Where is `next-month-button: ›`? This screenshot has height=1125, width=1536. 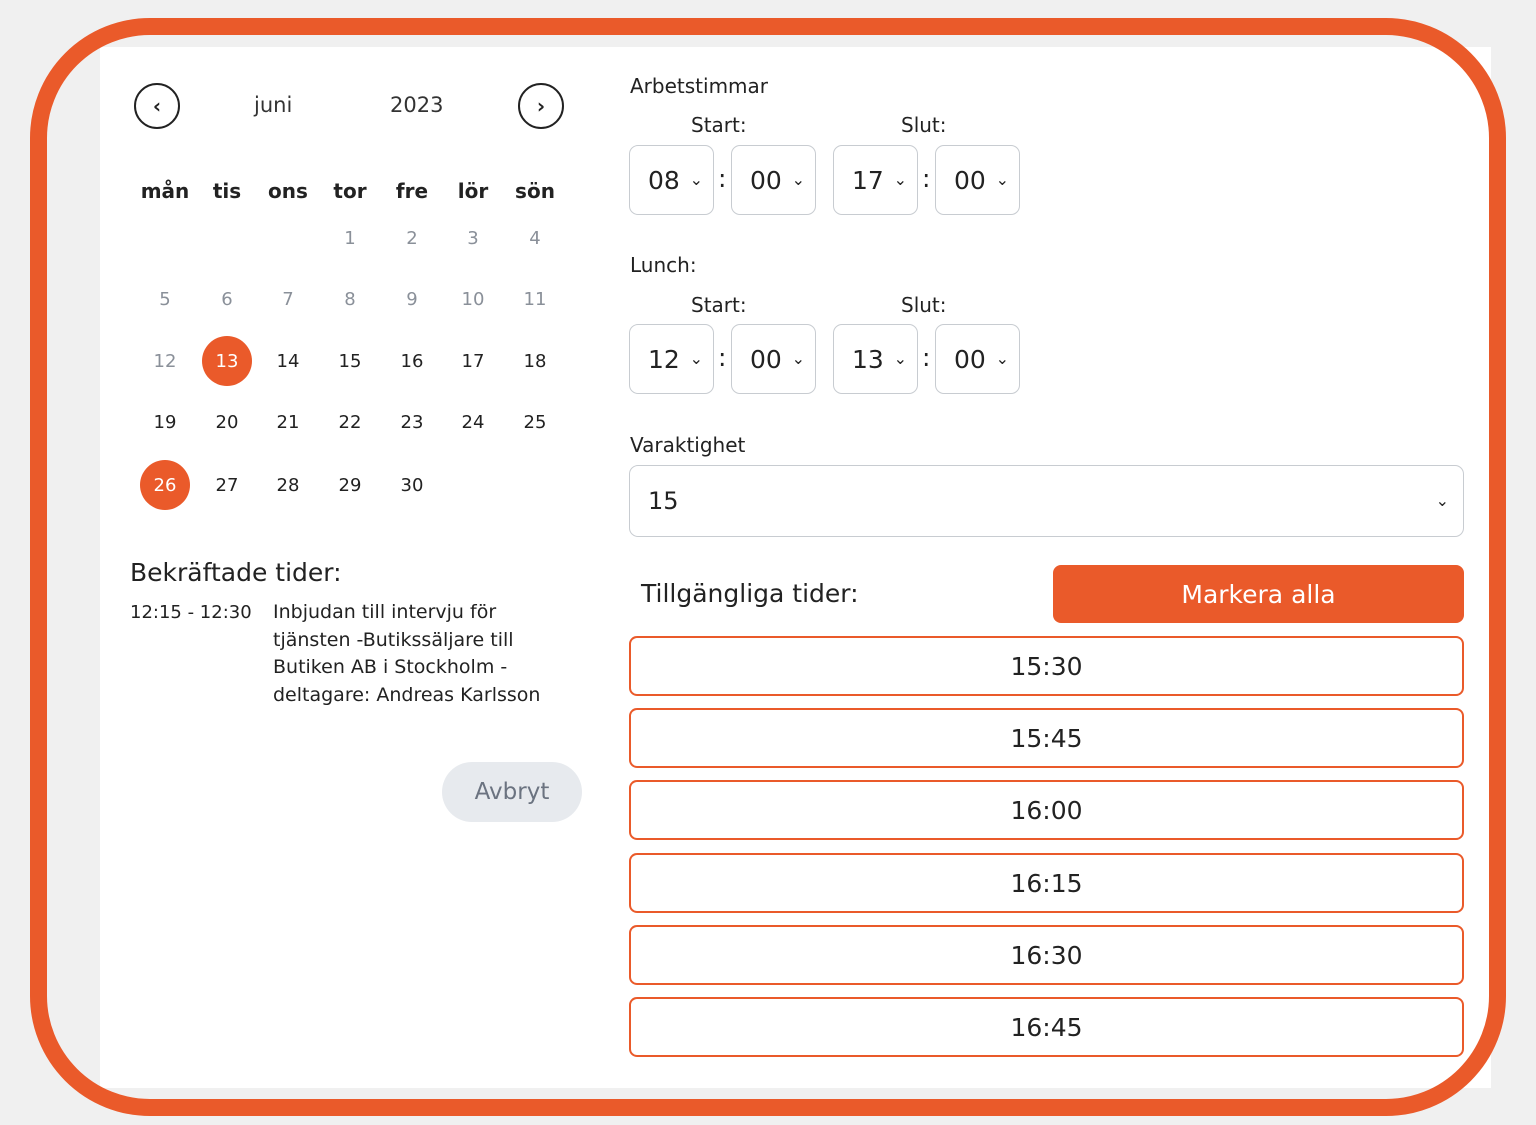
next-month-button: › is located at coordinates (541, 106).